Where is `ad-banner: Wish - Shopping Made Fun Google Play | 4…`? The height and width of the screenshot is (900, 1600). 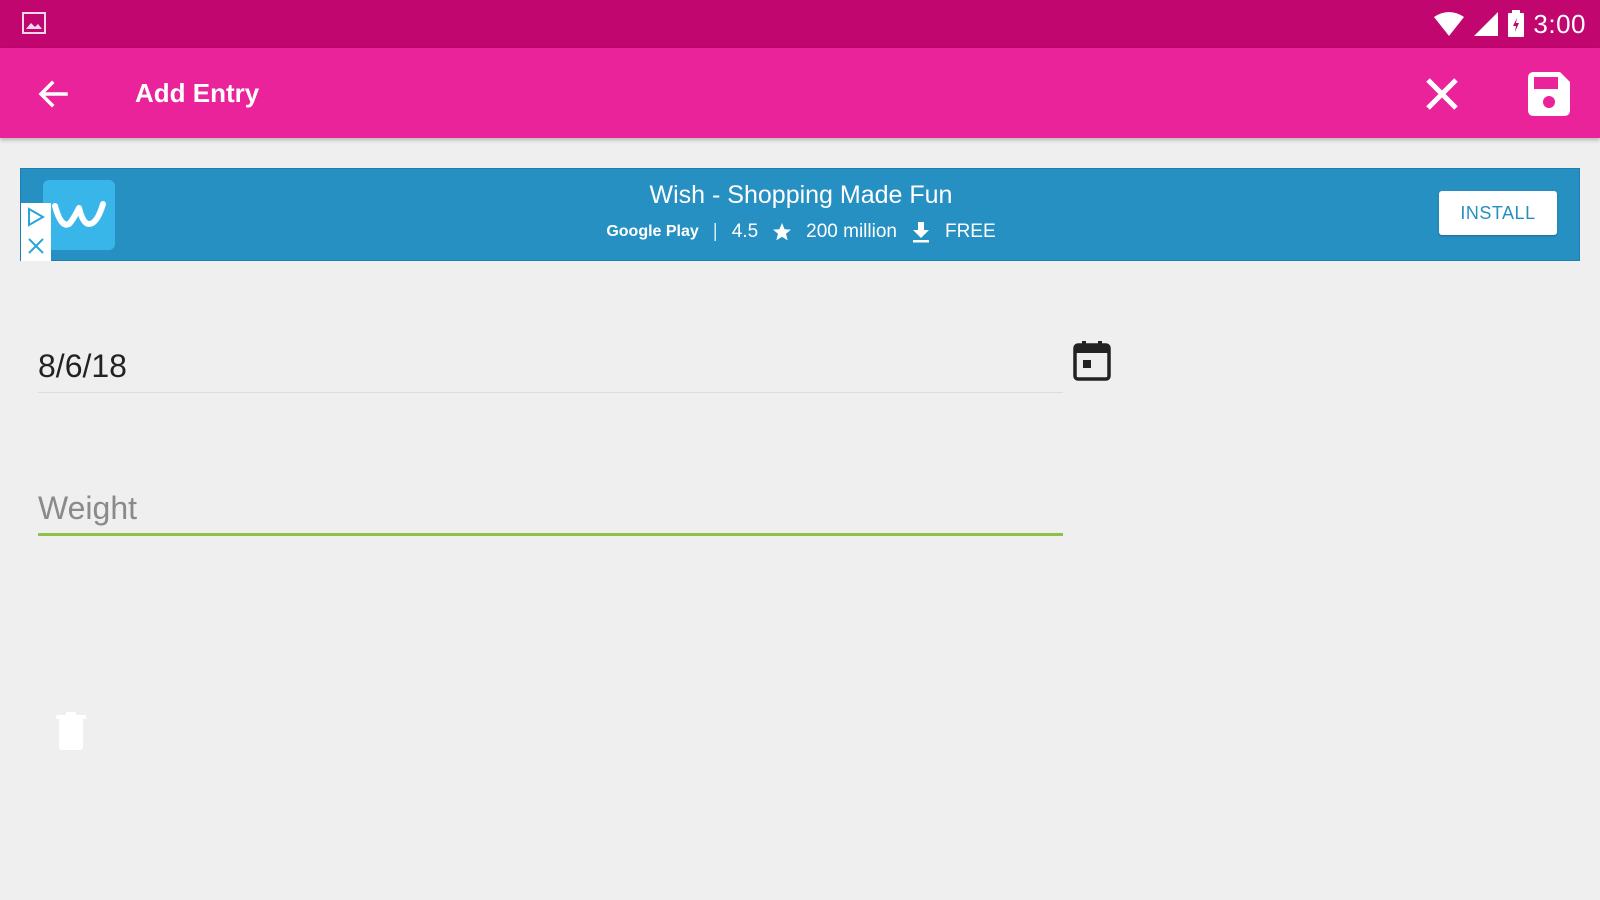
ad-banner: Wish - Shopping Made Fun Google Play | 4… is located at coordinates (800, 214).